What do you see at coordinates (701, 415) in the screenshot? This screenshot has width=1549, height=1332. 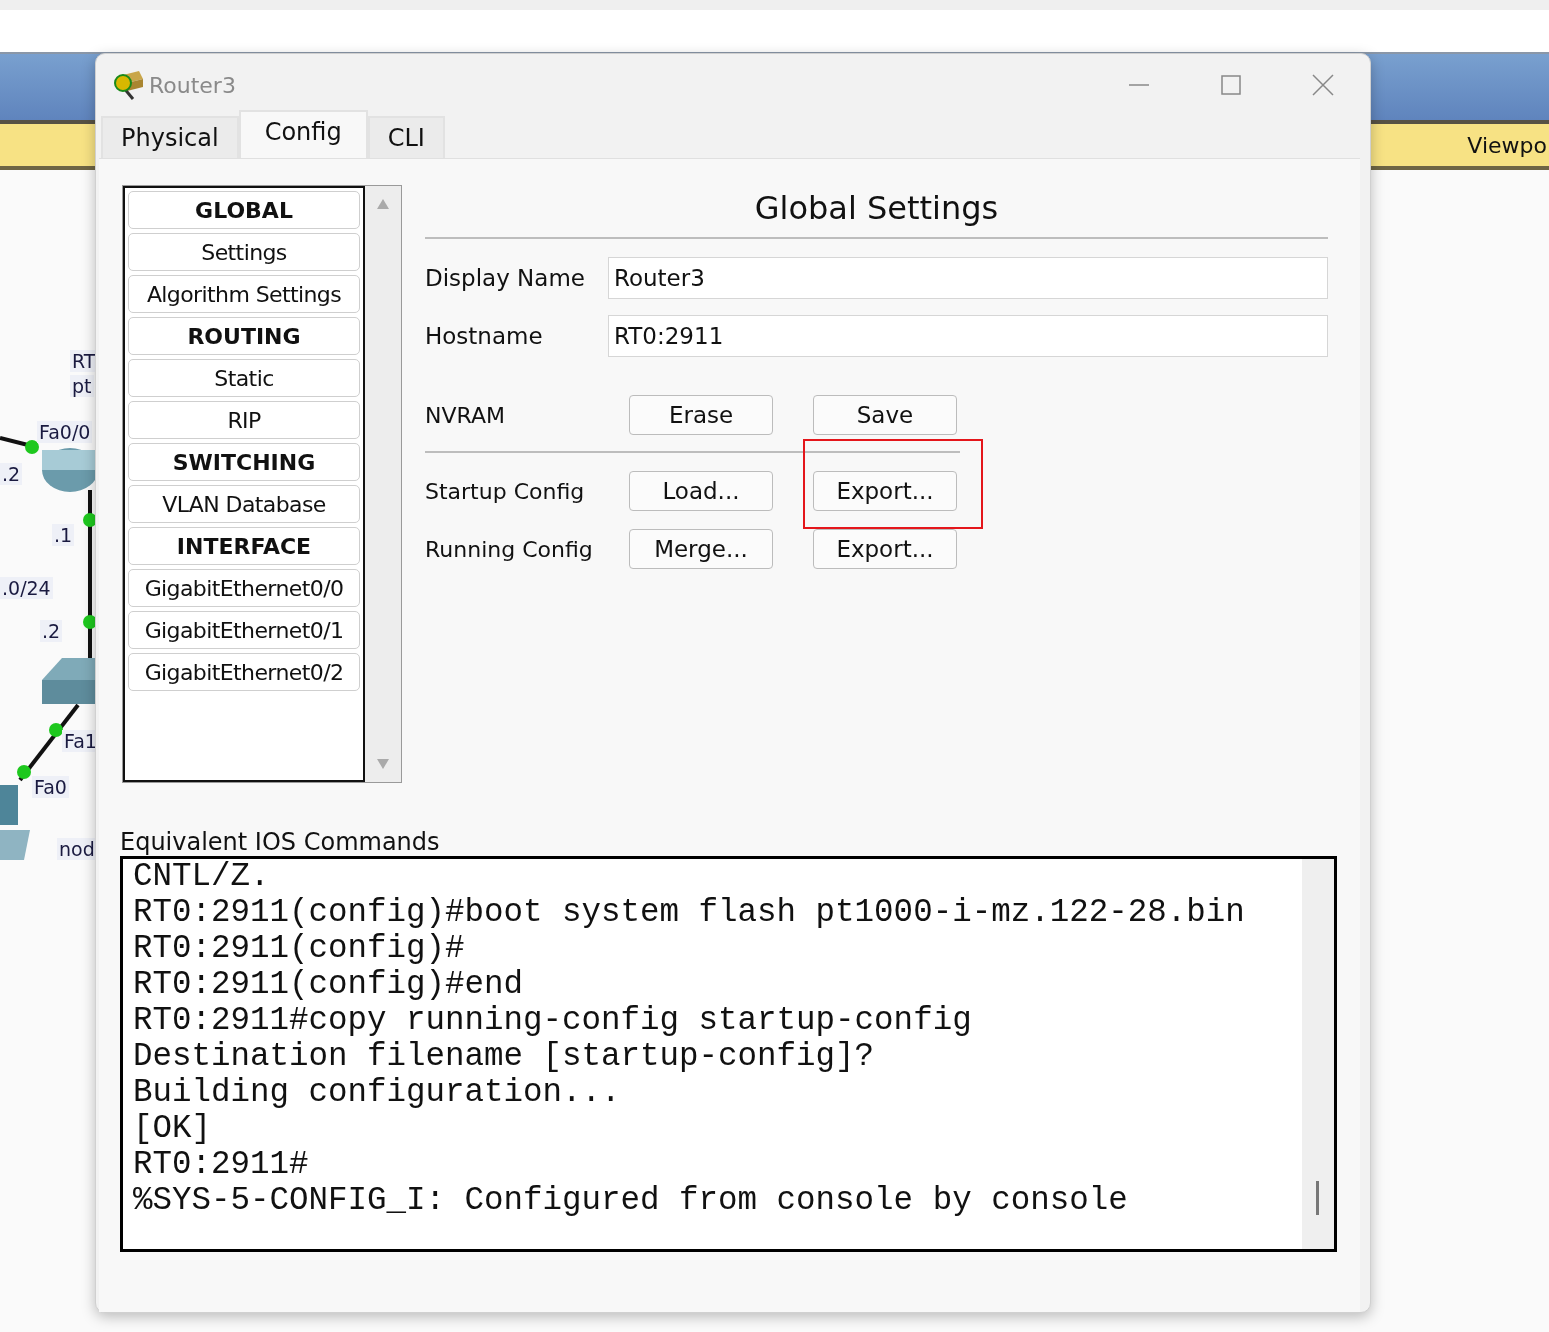 I see `button: Erase` at bounding box center [701, 415].